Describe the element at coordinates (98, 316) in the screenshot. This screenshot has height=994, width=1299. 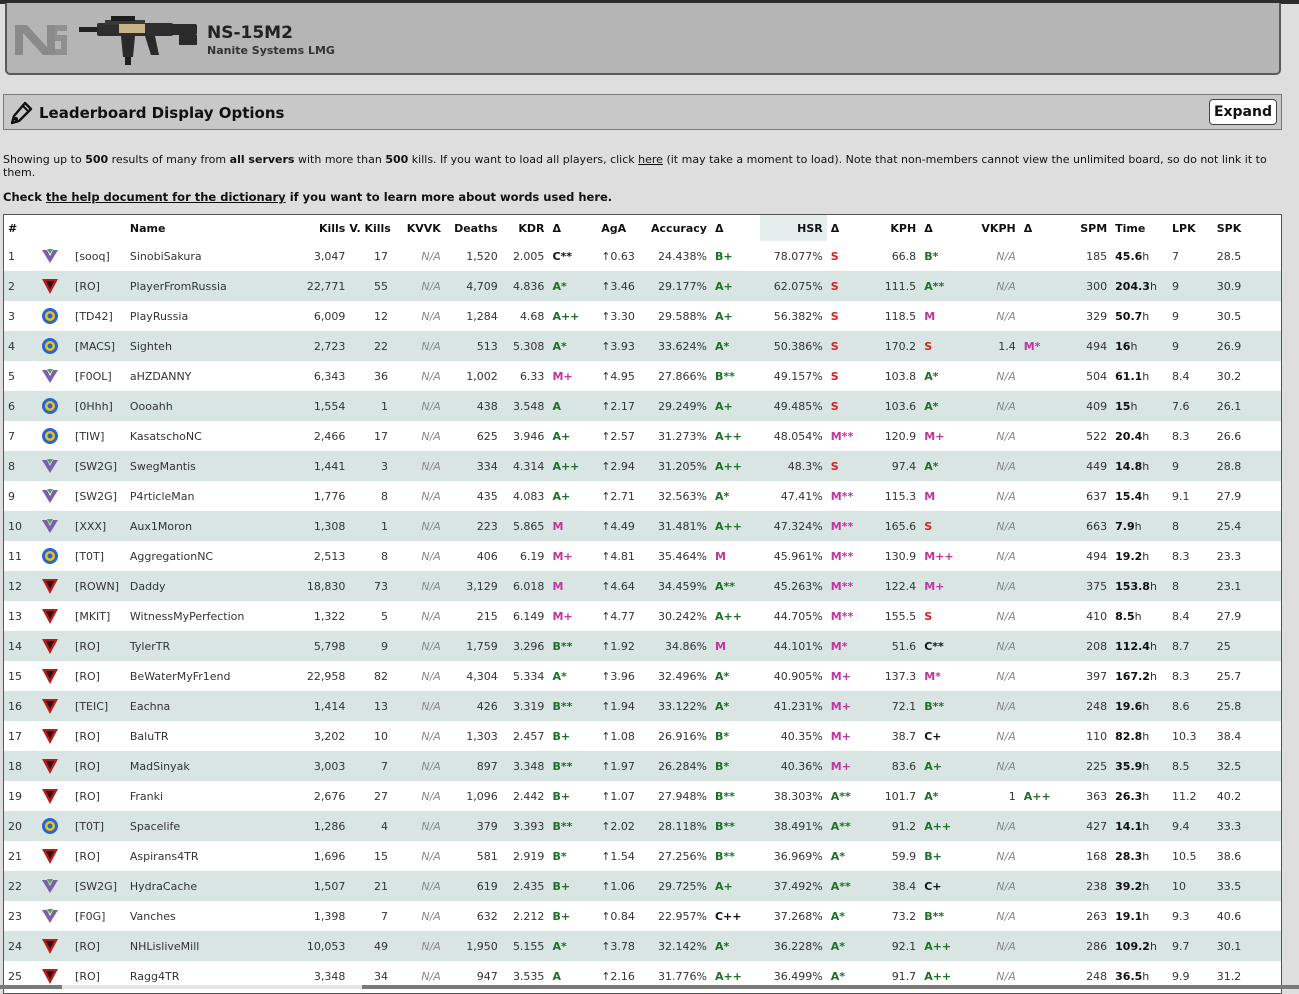
I see `outfit-tag: [TD42]` at that location.